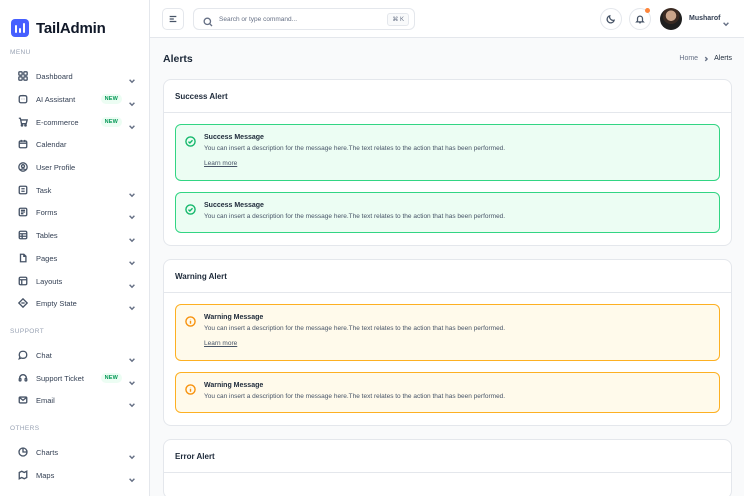  What do you see at coordinates (74, 76) in the screenshot?
I see `sidebar-item-dashboard: Dashboard` at bounding box center [74, 76].